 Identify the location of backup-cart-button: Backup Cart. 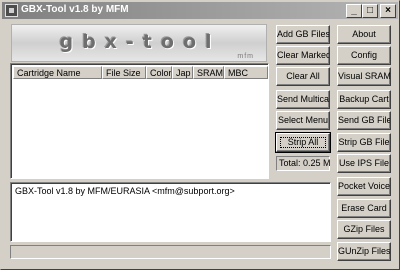
(364, 99).